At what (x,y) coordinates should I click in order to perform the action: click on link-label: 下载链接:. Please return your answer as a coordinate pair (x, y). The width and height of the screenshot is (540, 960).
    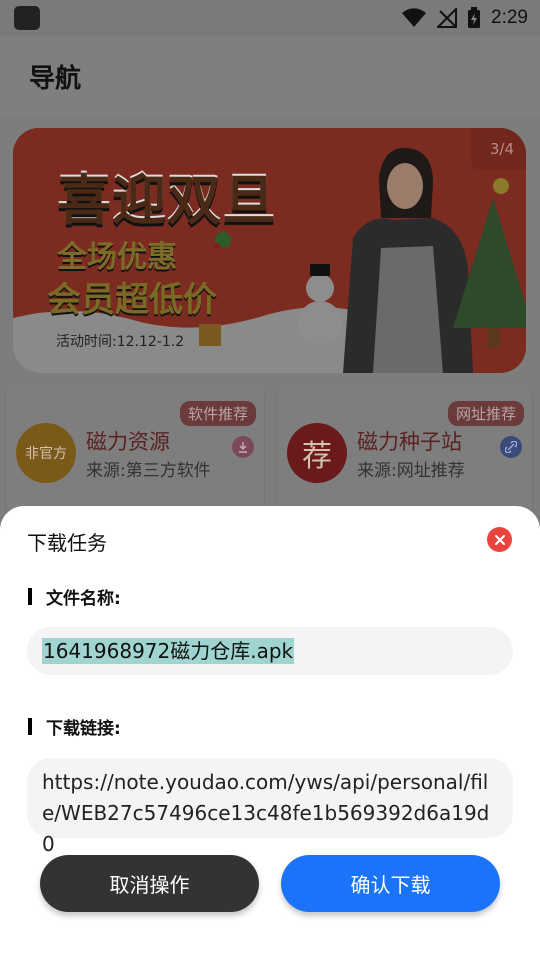
    Looking at the image, I should click on (83, 729).